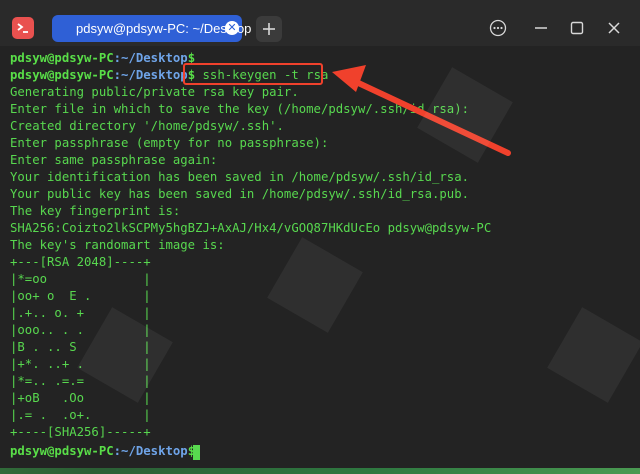 This screenshot has width=640, height=474. Describe the element at coordinates (421, 110) in the screenshot. I see `annotation-arrow-icon` at that location.